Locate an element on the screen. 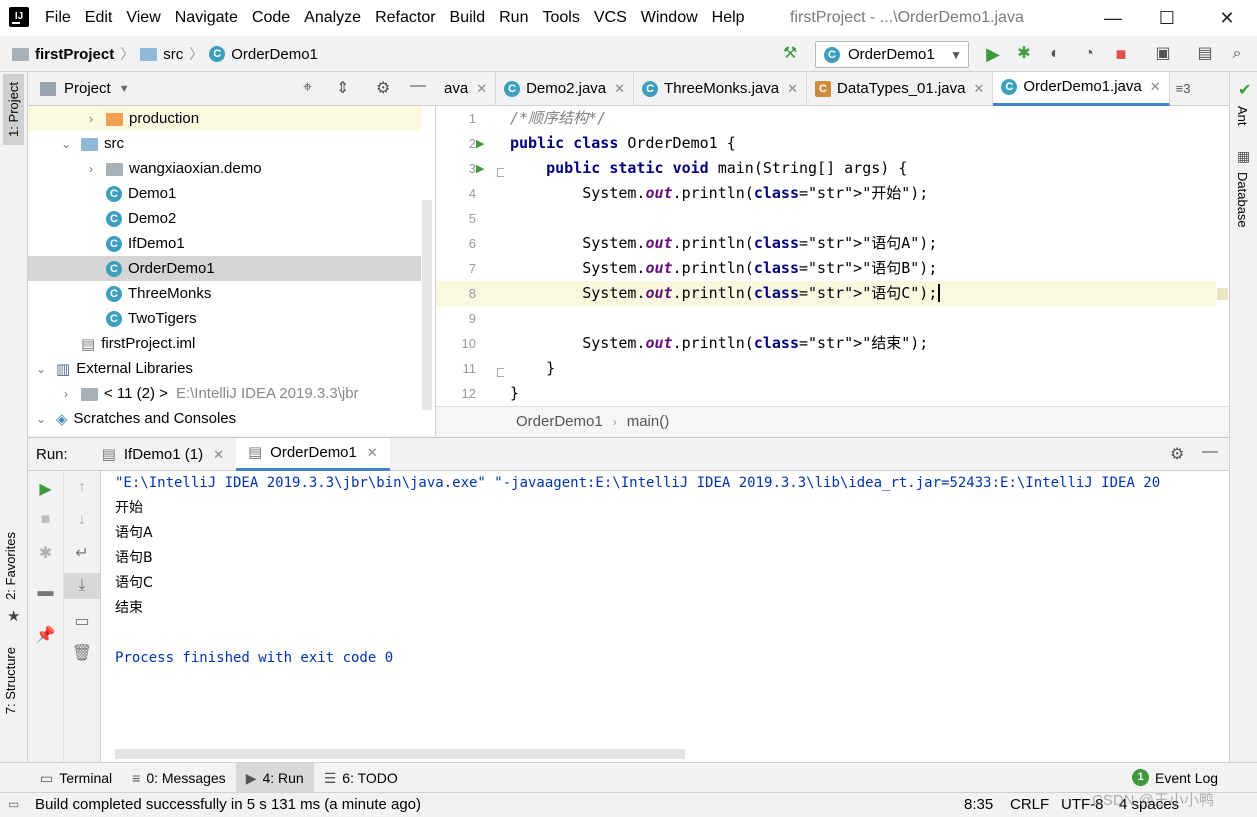 The width and height of the screenshot is (1257, 817). tab-structure: 7: Structure is located at coordinates (10, 680).